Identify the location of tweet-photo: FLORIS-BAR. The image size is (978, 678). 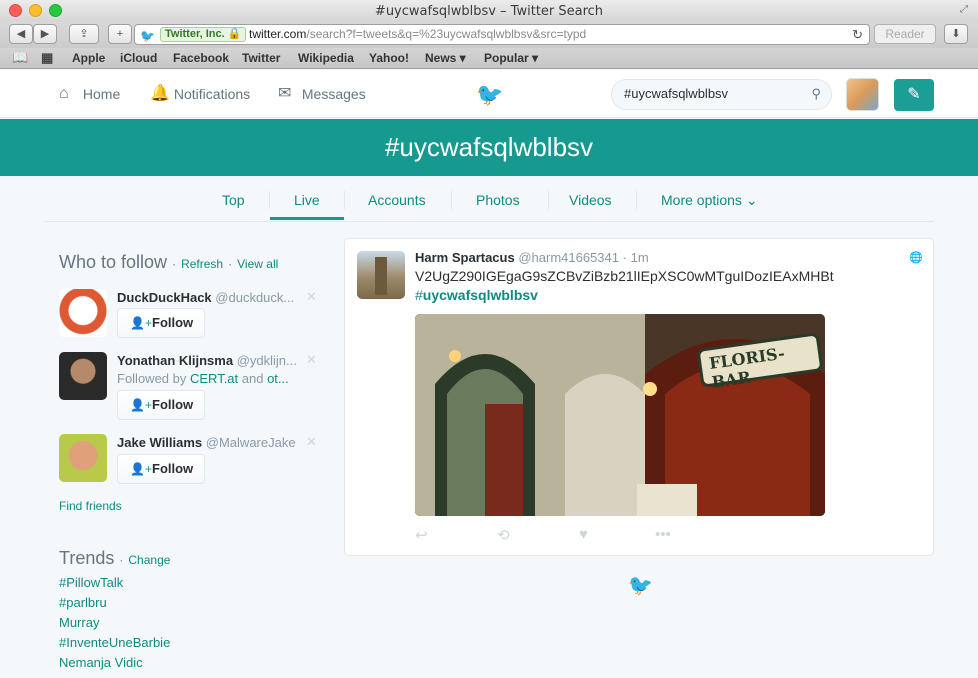
(620, 415).